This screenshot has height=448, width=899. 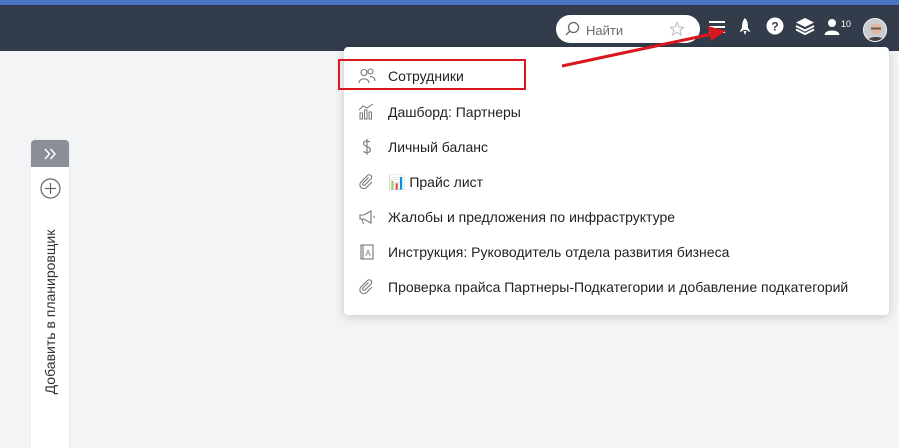 I want to click on users-icon, so click(x=367, y=76).